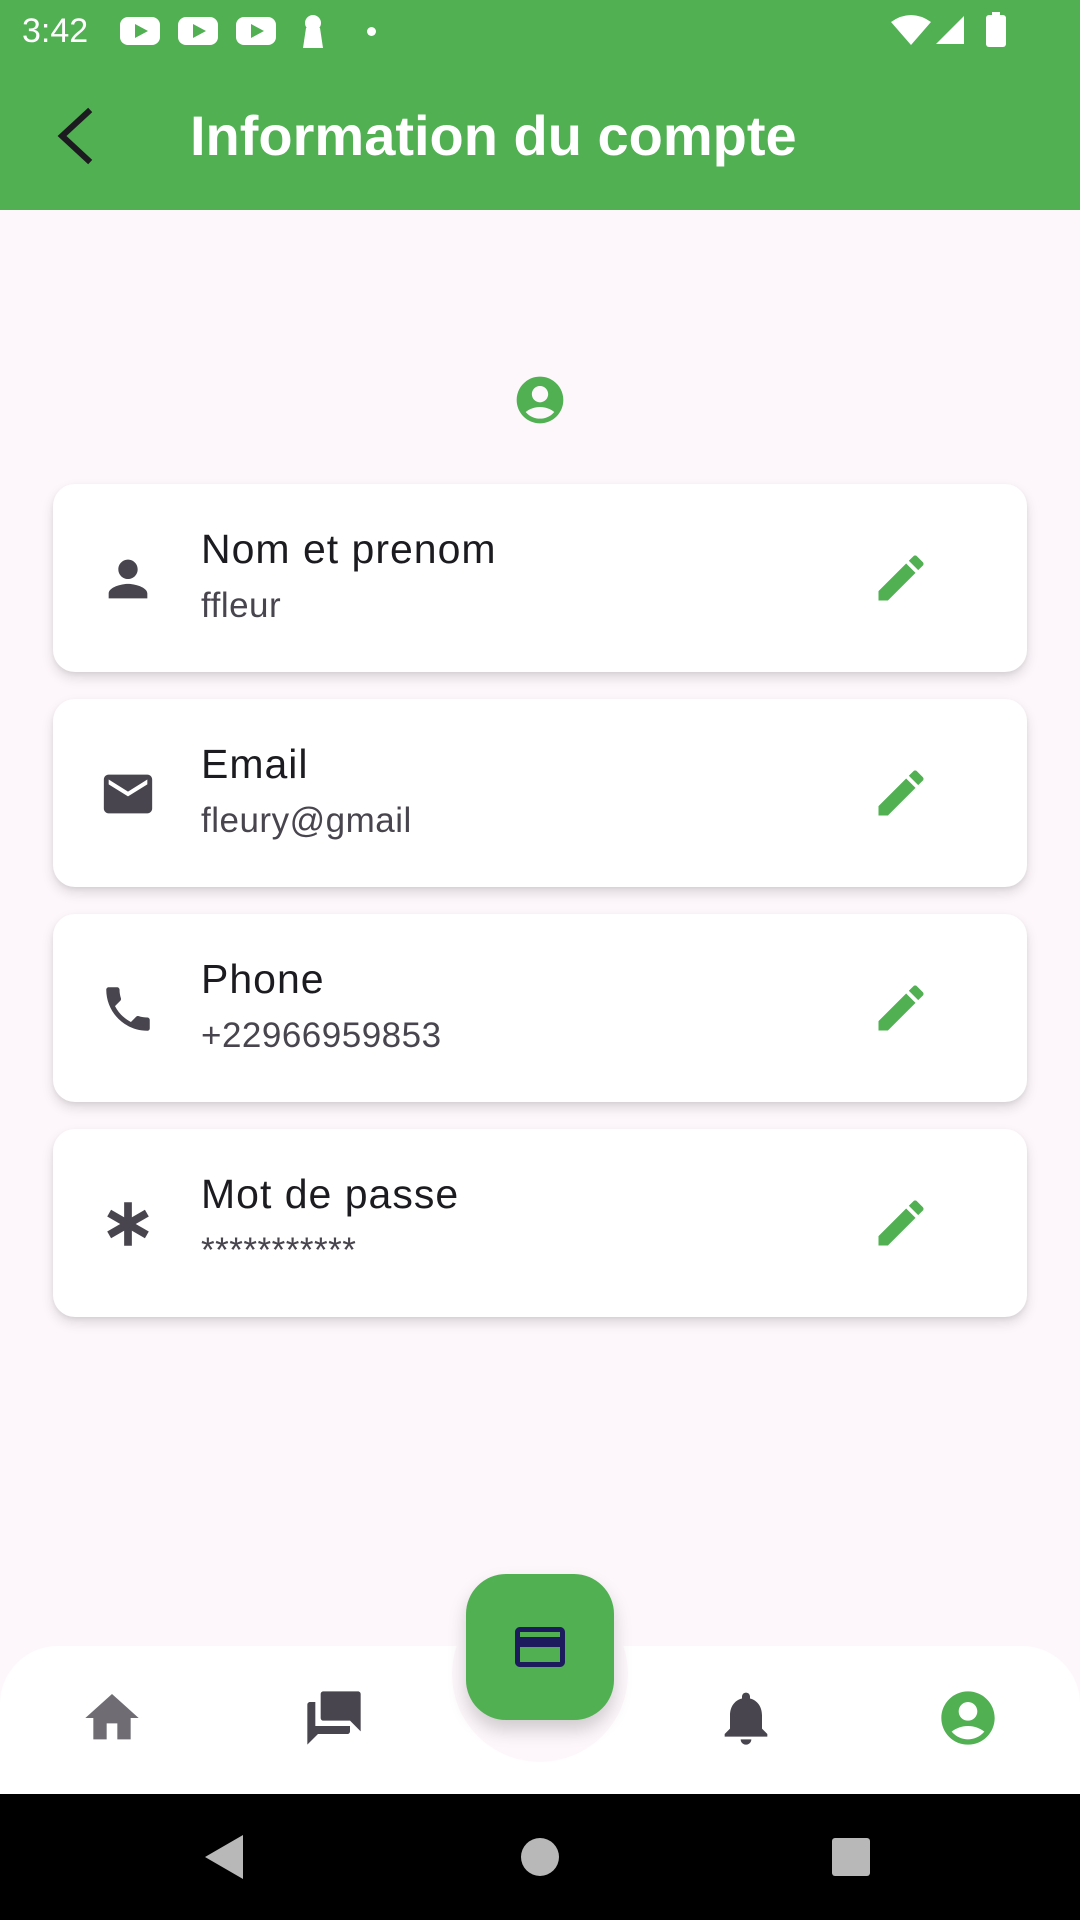 This screenshot has width=1080, height=1920. Describe the element at coordinates (540, 400) in the screenshot. I see `account-circle-icon` at that location.